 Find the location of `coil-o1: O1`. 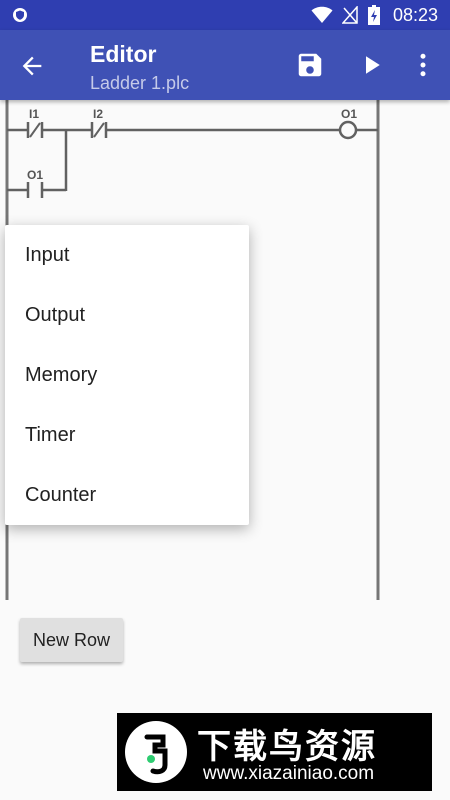

coil-o1: O1 is located at coordinates (347, 123).